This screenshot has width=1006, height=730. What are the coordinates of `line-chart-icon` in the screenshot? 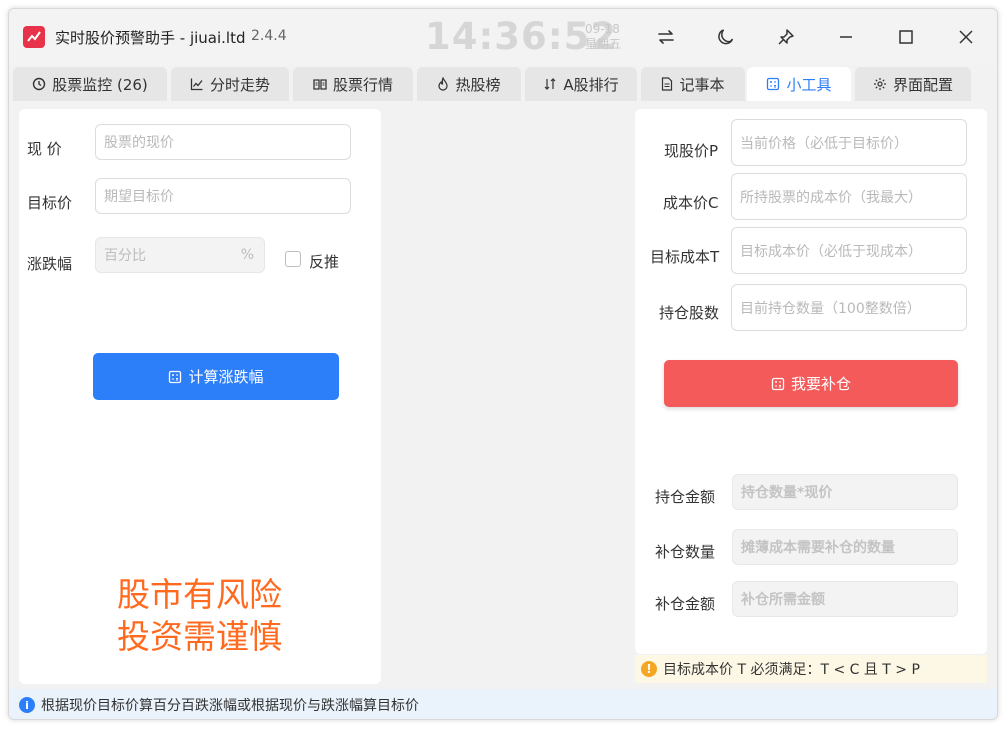 It's located at (197, 84).